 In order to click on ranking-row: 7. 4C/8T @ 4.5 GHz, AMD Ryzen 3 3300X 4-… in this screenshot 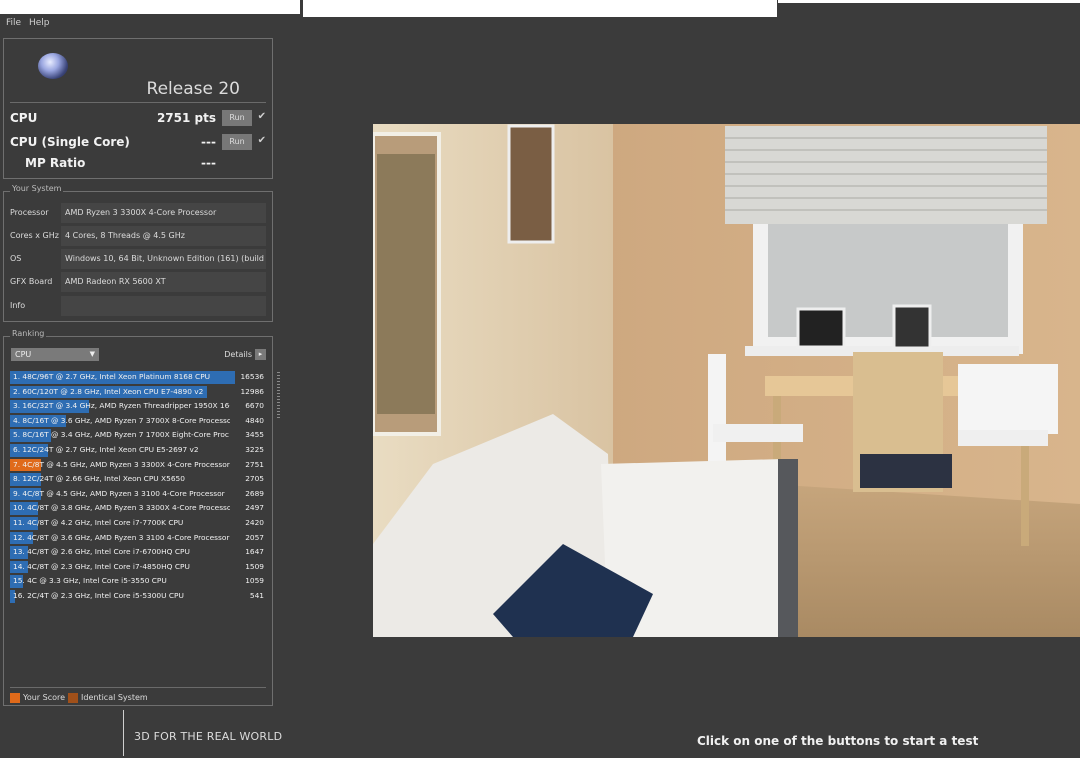, I will do `click(138, 465)`.